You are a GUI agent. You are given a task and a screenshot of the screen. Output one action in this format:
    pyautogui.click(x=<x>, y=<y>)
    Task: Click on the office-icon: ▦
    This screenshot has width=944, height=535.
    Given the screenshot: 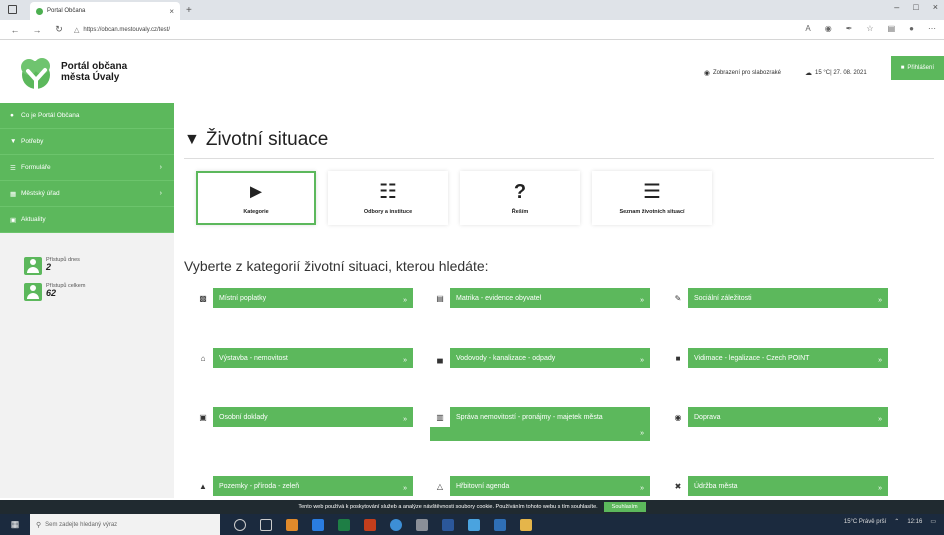 What is the action you would take?
    pyautogui.click(x=13, y=194)
    